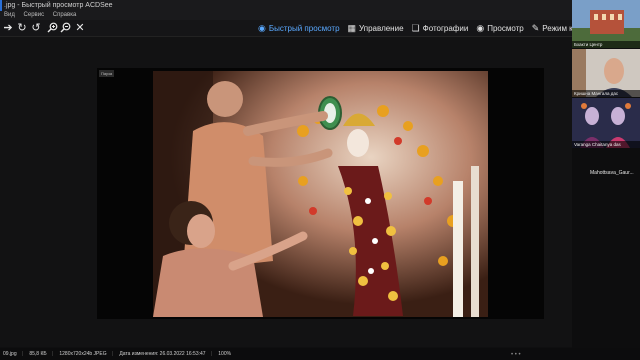  What do you see at coordinates (52, 28) in the screenshot?
I see `zoom-in-icon` at bounding box center [52, 28].